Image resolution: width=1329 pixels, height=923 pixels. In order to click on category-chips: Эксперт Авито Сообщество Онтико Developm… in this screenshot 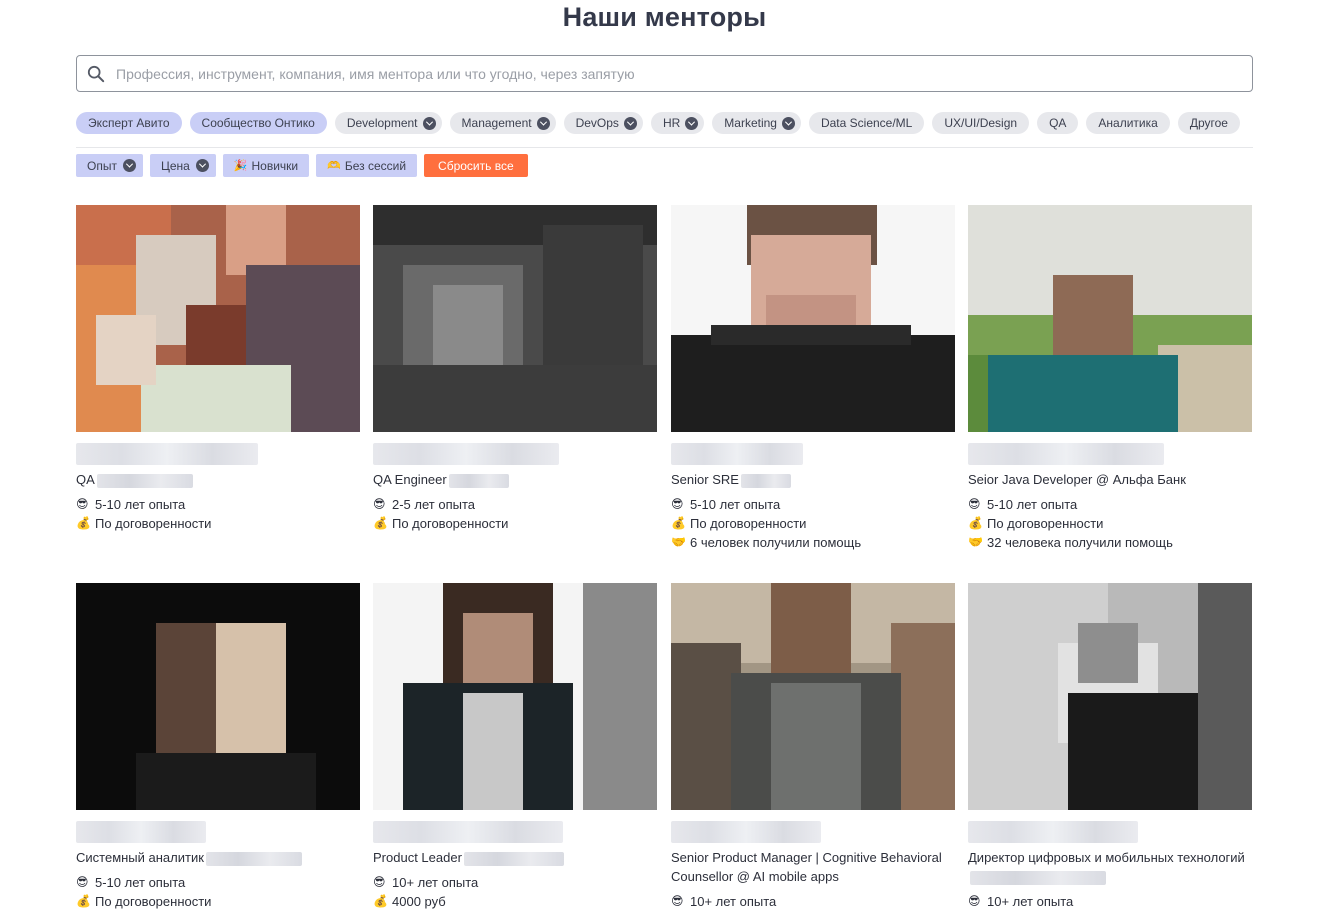, I will do `click(658, 123)`.